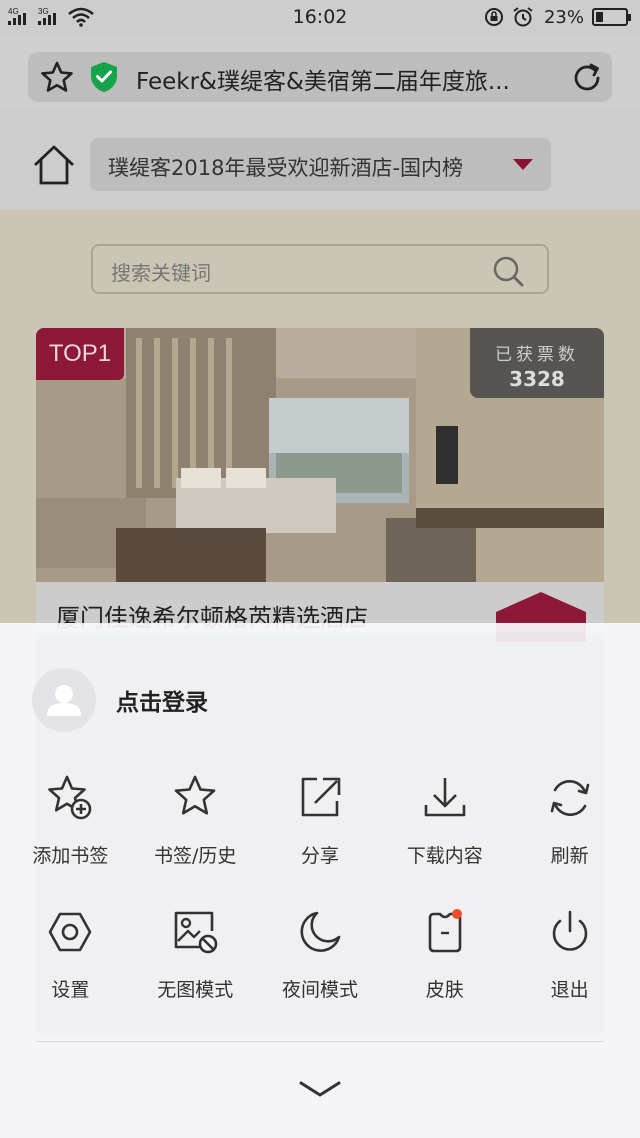 Image resolution: width=640 pixels, height=1138 pixels. Describe the element at coordinates (320, 1089) in the screenshot. I see `chevron-down-icon` at that location.